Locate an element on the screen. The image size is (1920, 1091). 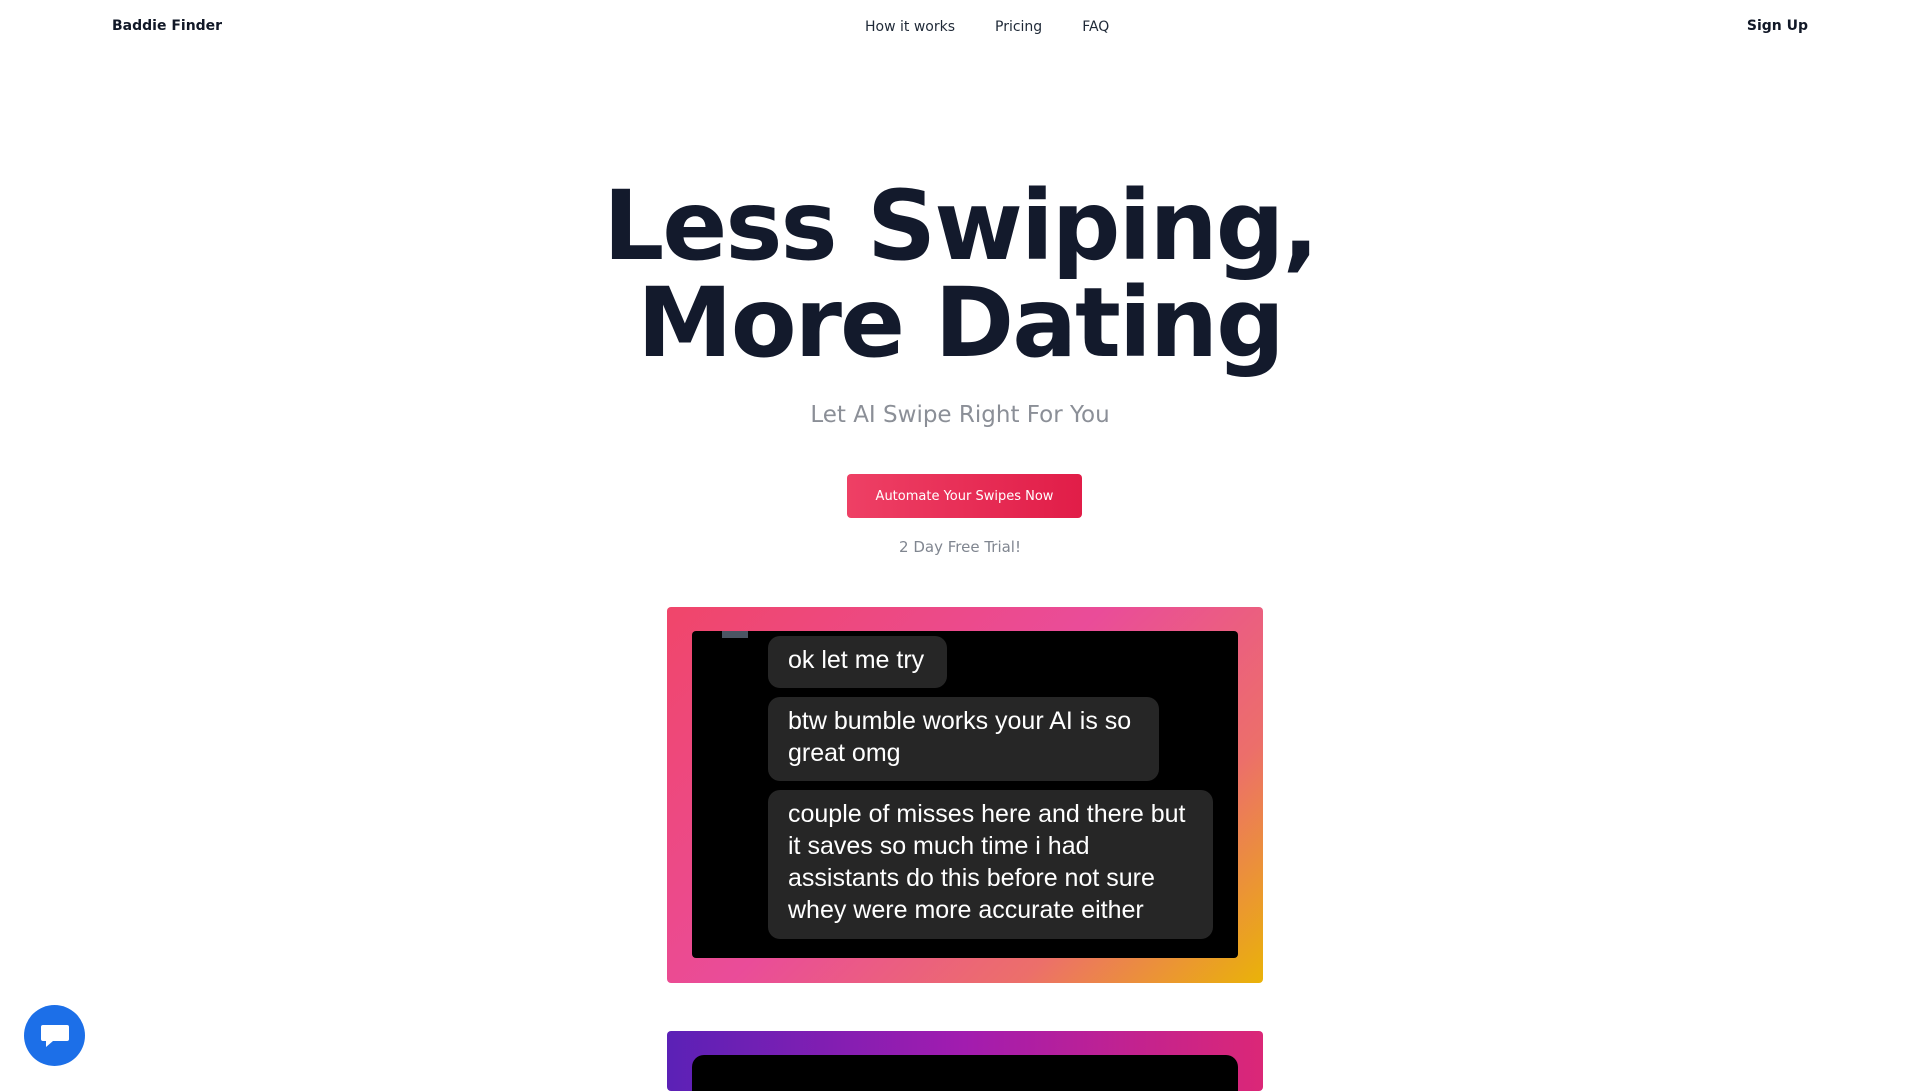
hero-title-line-2: More Dating is located at coordinates (961, 323).